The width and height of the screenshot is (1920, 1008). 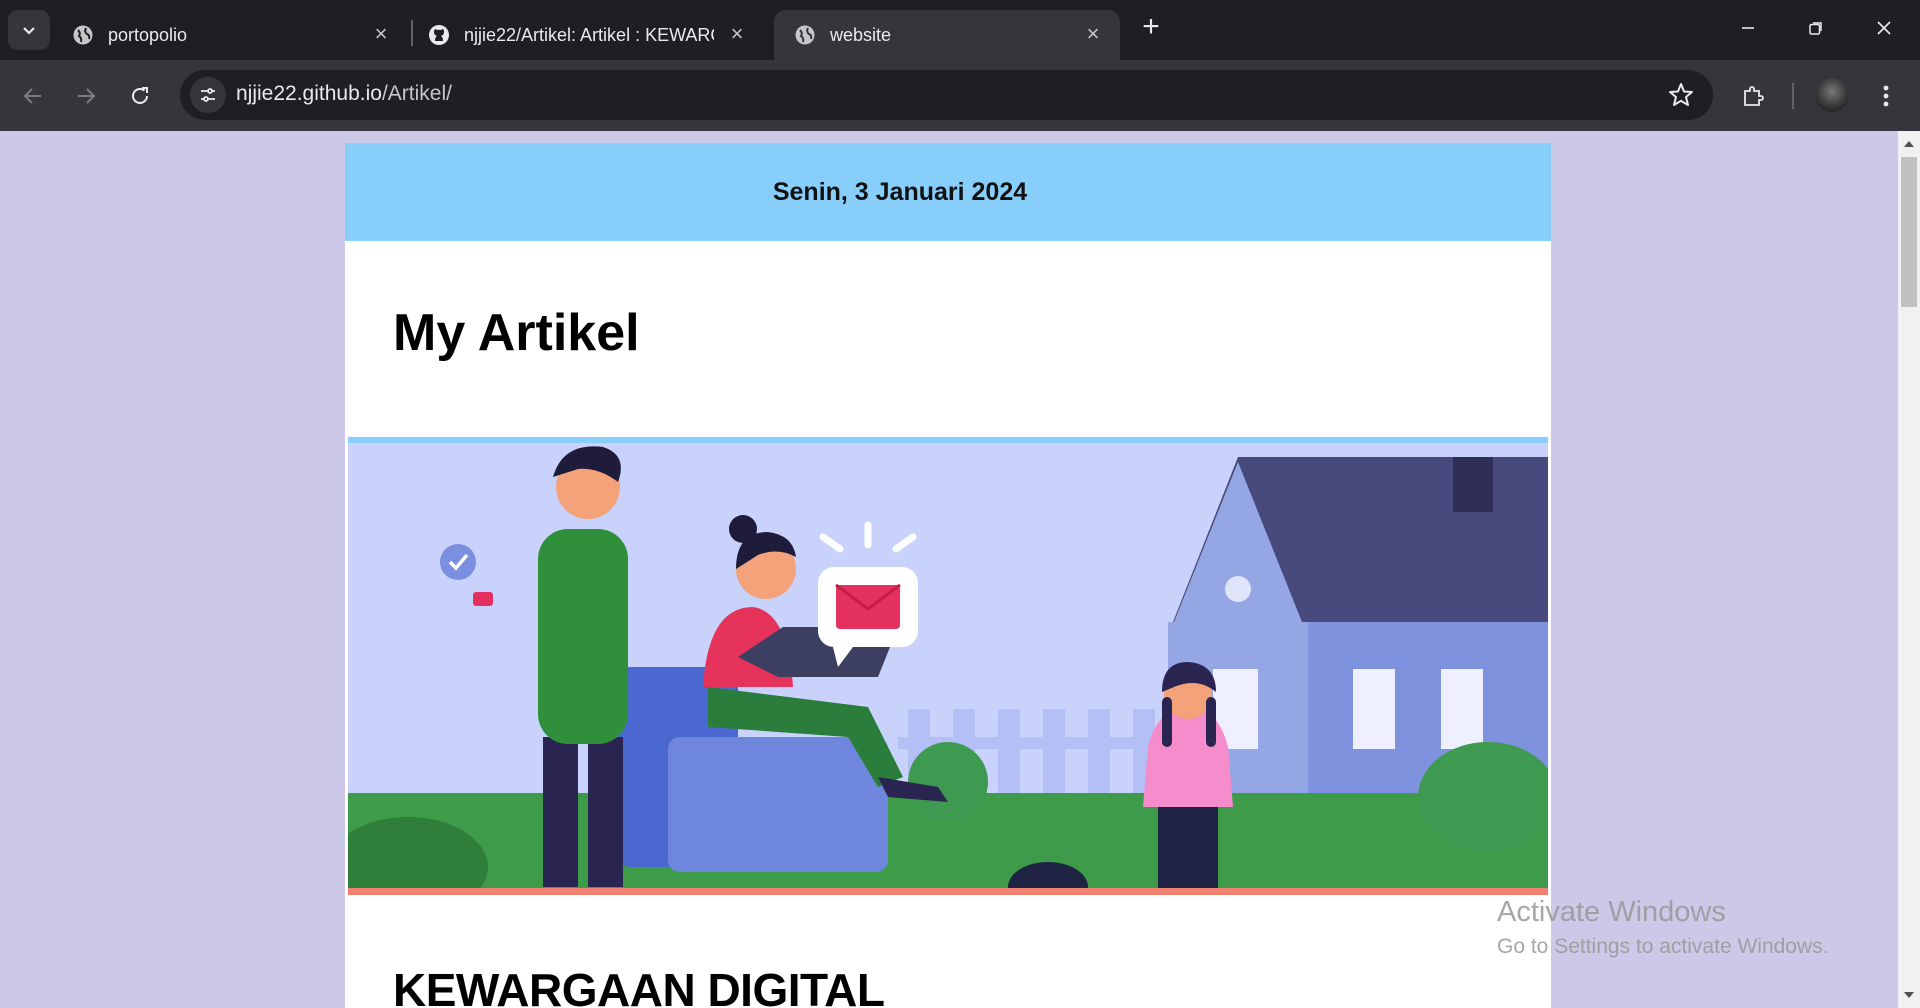 I want to click on tab-website: website ×, so click(x=947, y=35).